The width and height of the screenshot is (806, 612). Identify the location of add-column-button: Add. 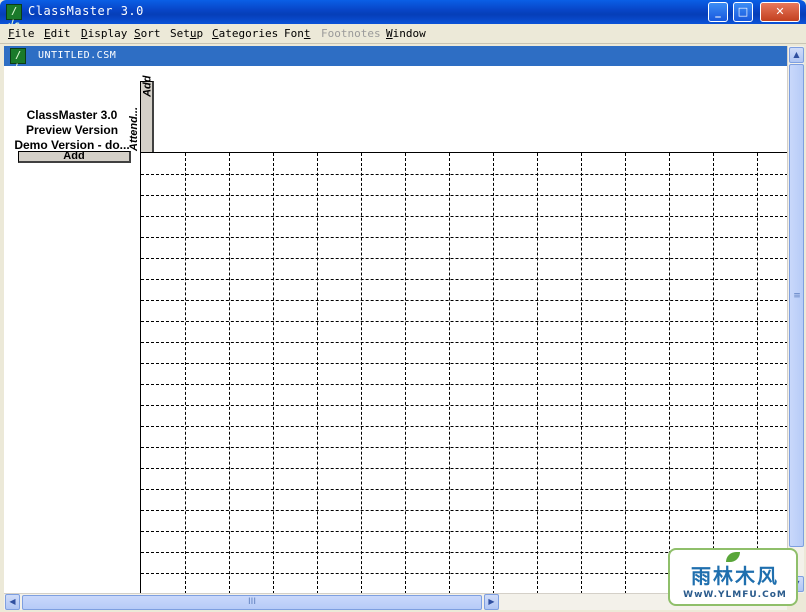
(147, 114).